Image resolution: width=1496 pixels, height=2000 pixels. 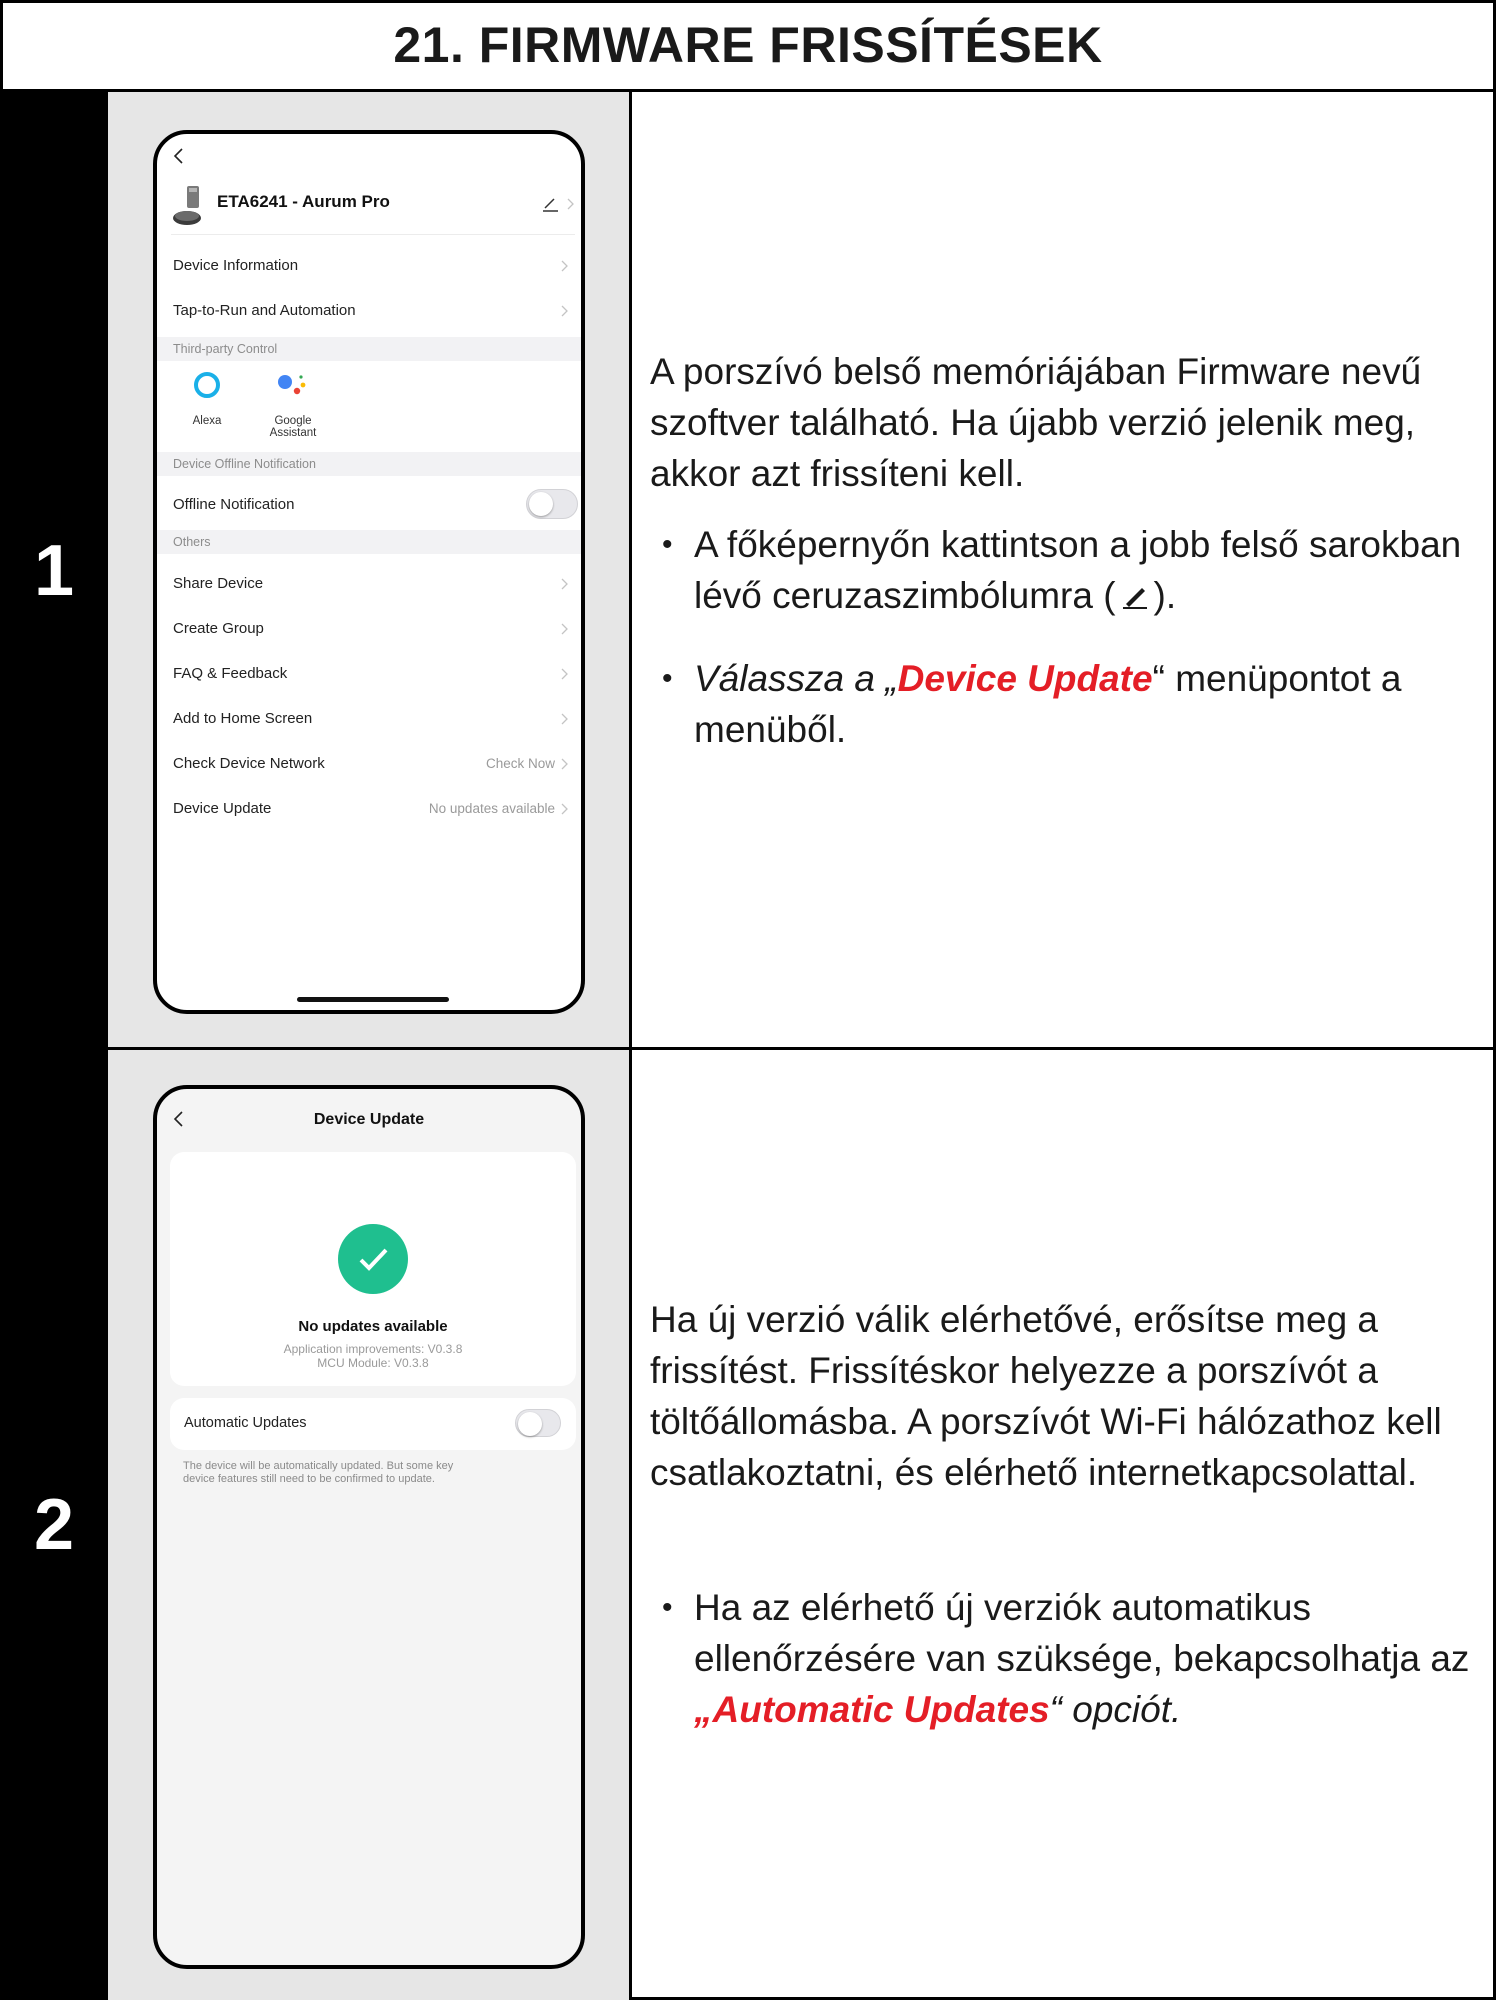 I want to click on page-title: 21. FIRMWARE FRISSÍTÉSEK, so click(x=748, y=44).